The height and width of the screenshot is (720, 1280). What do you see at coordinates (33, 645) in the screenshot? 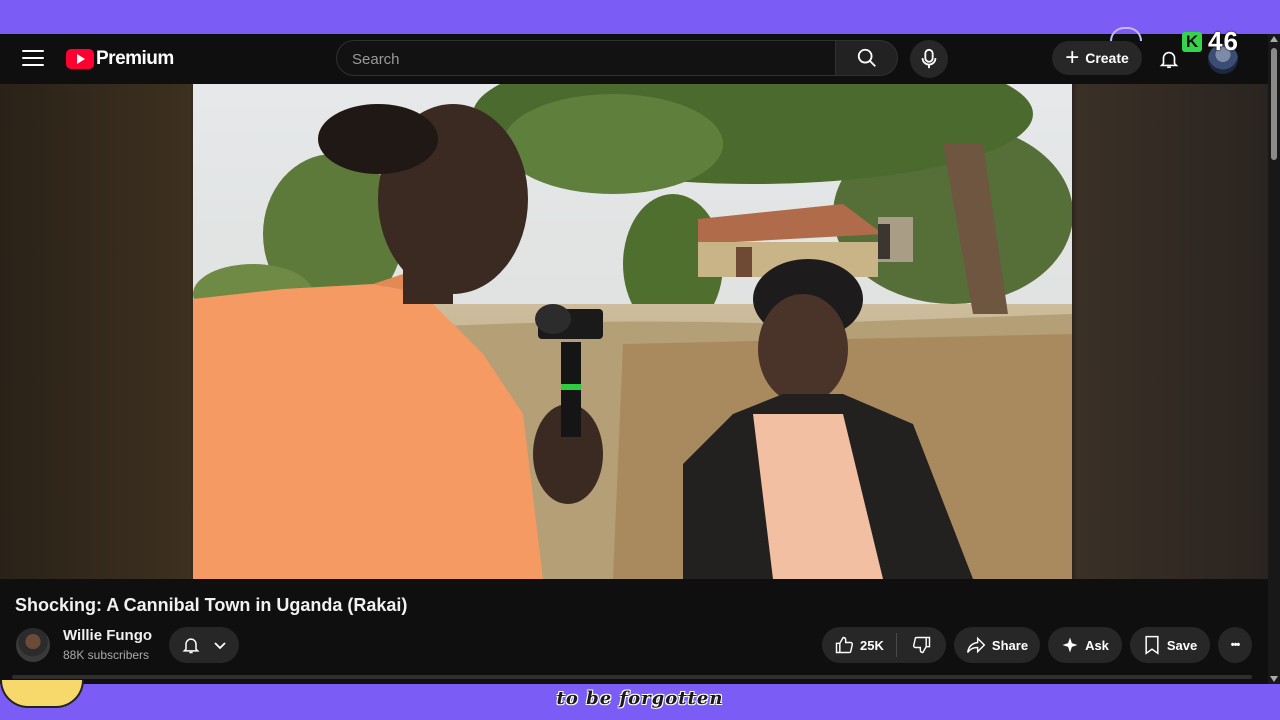
I see `channel-avatar` at bounding box center [33, 645].